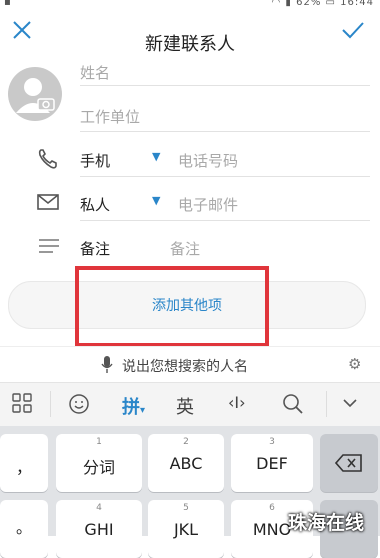  Describe the element at coordinates (272, 442) in the screenshot. I see `key-number: 3` at that location.